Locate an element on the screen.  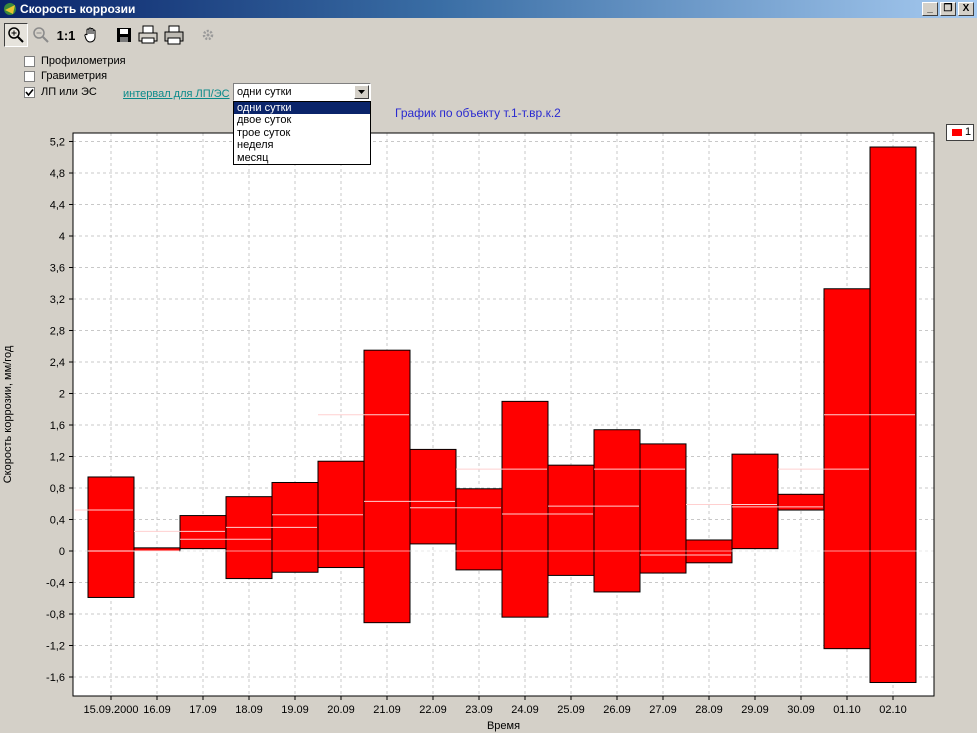
x-tick-label: 01.10 is located at coordinates (847, 710).